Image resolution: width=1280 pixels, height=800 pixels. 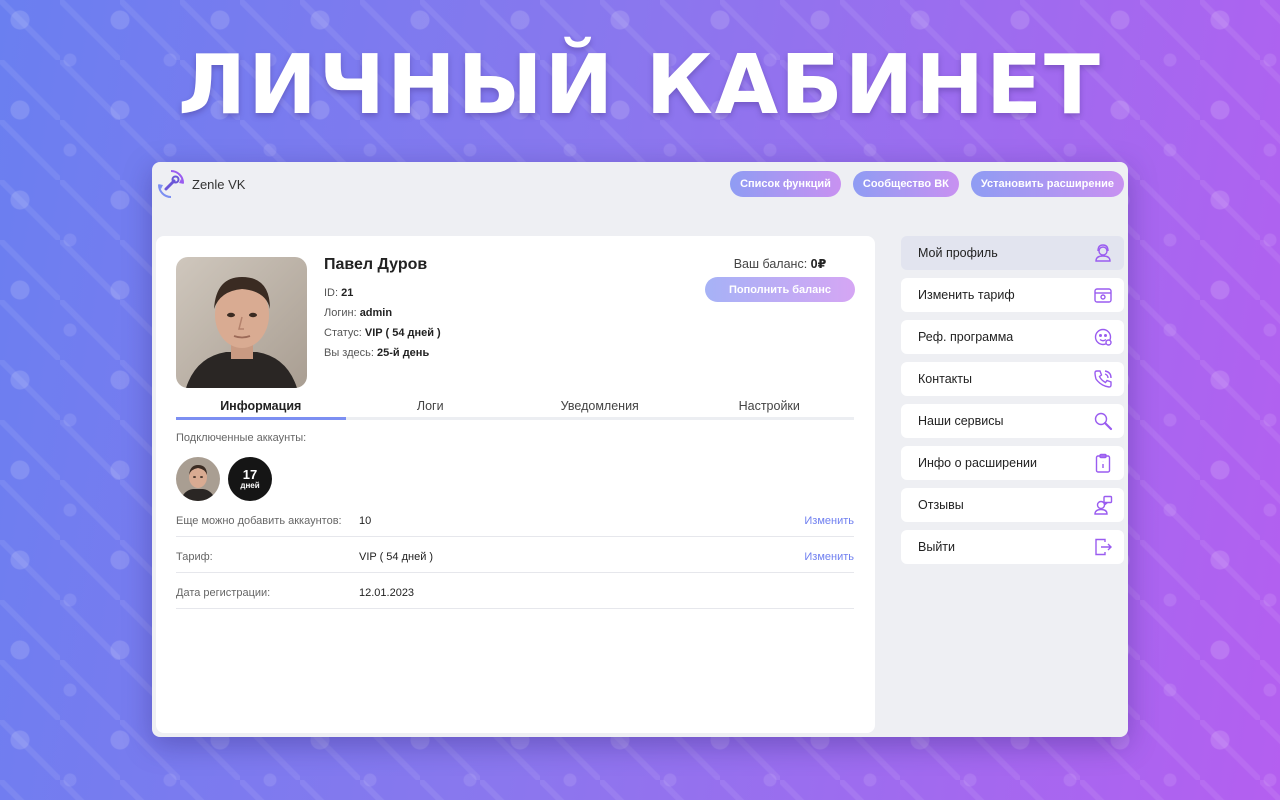 I want to click on app-logo: Zenle VK, so click(x=200, y=184).